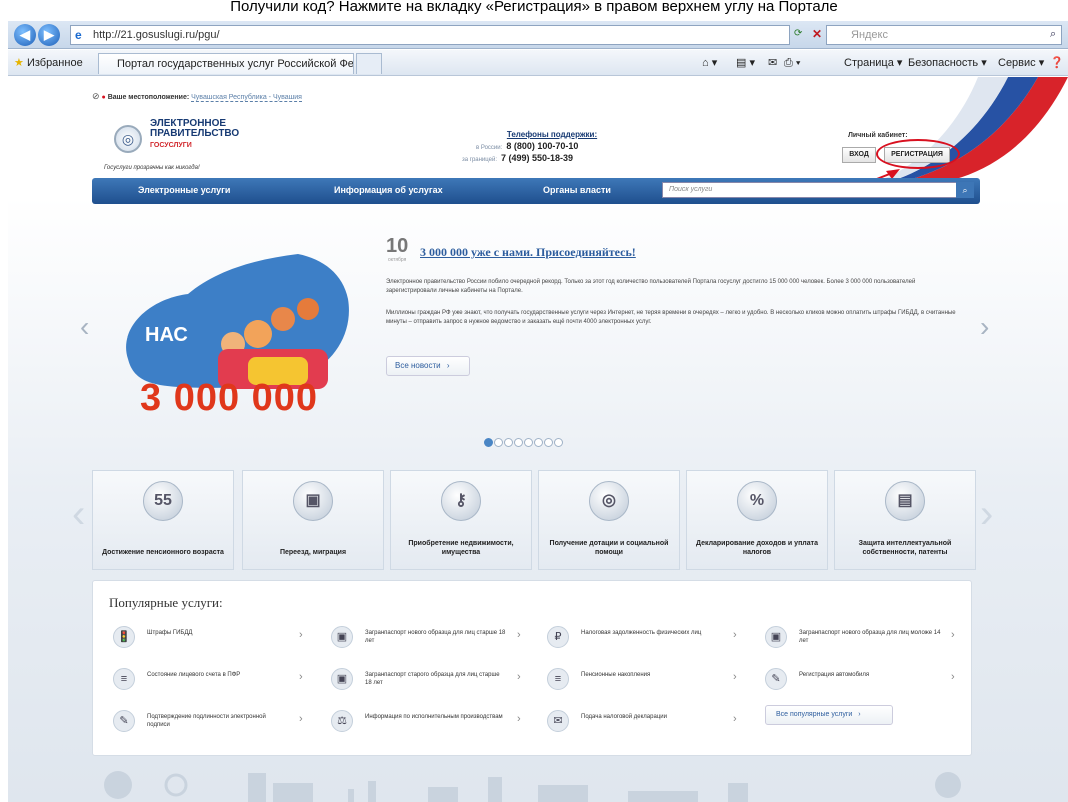  Describe the element at coordinates (812, 190) in the screenshot. I see `service-search-input: Поиск услуги` at that location.